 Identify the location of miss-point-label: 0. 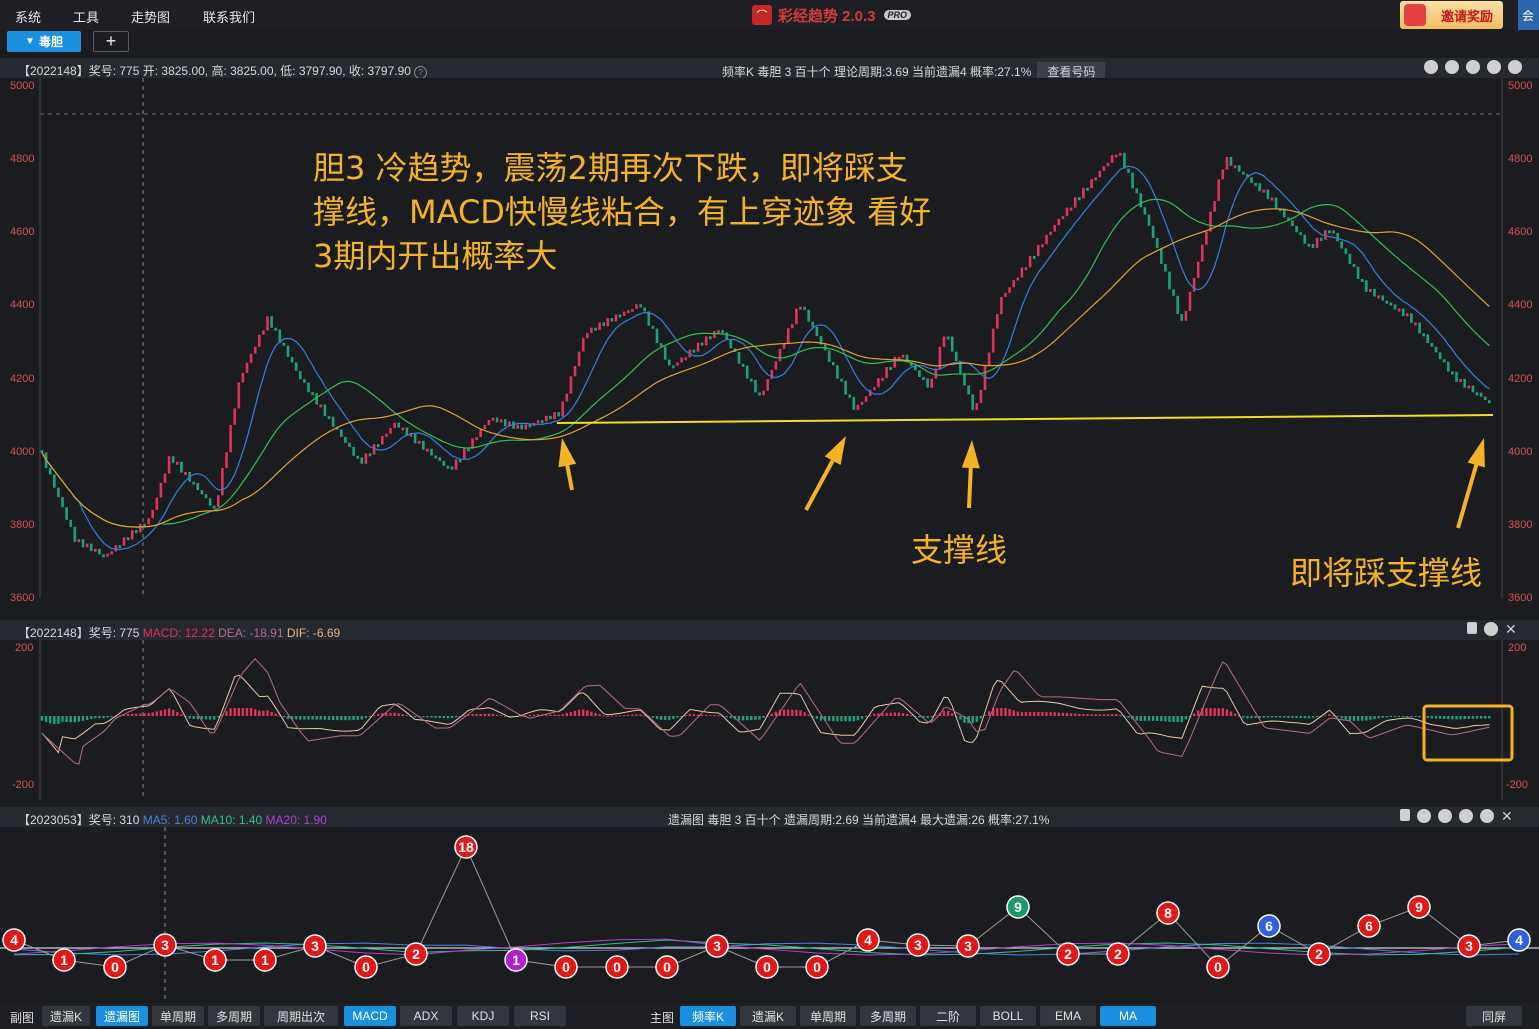
(115, 967).